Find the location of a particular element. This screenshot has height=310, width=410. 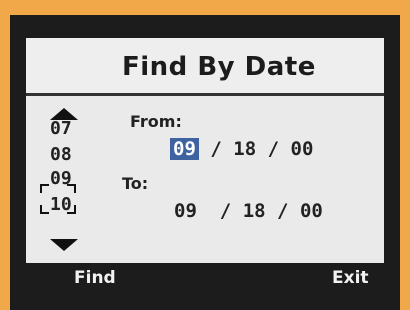

arrow-down-icon is located at coordinates (64, 245).